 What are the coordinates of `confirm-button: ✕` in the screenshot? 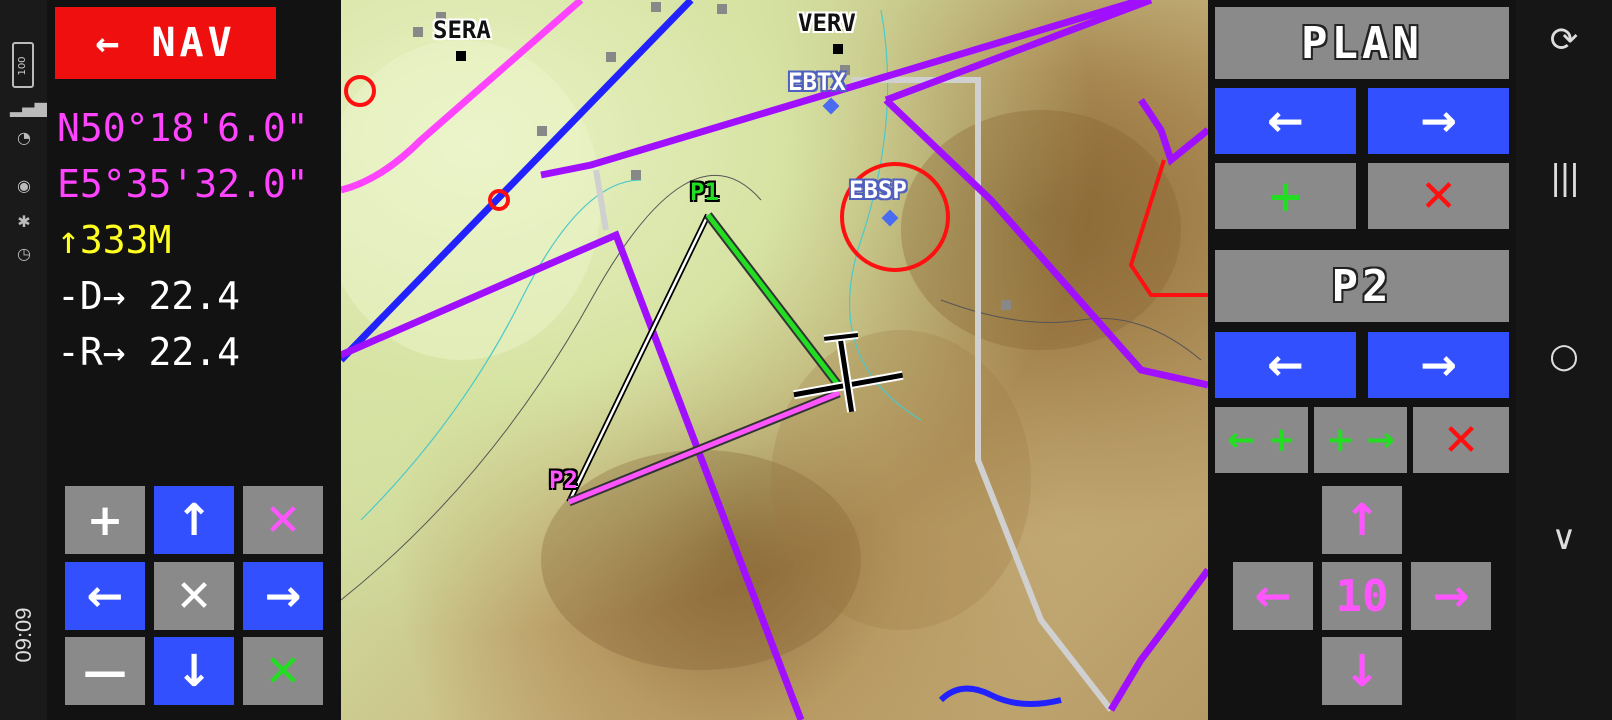 It's located at (283, 671).